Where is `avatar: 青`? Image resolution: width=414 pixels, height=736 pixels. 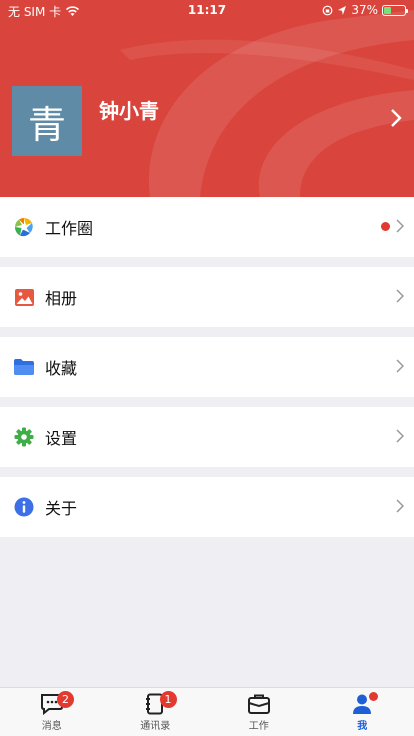 avatar: 青 is located at coordinates (47, 121).